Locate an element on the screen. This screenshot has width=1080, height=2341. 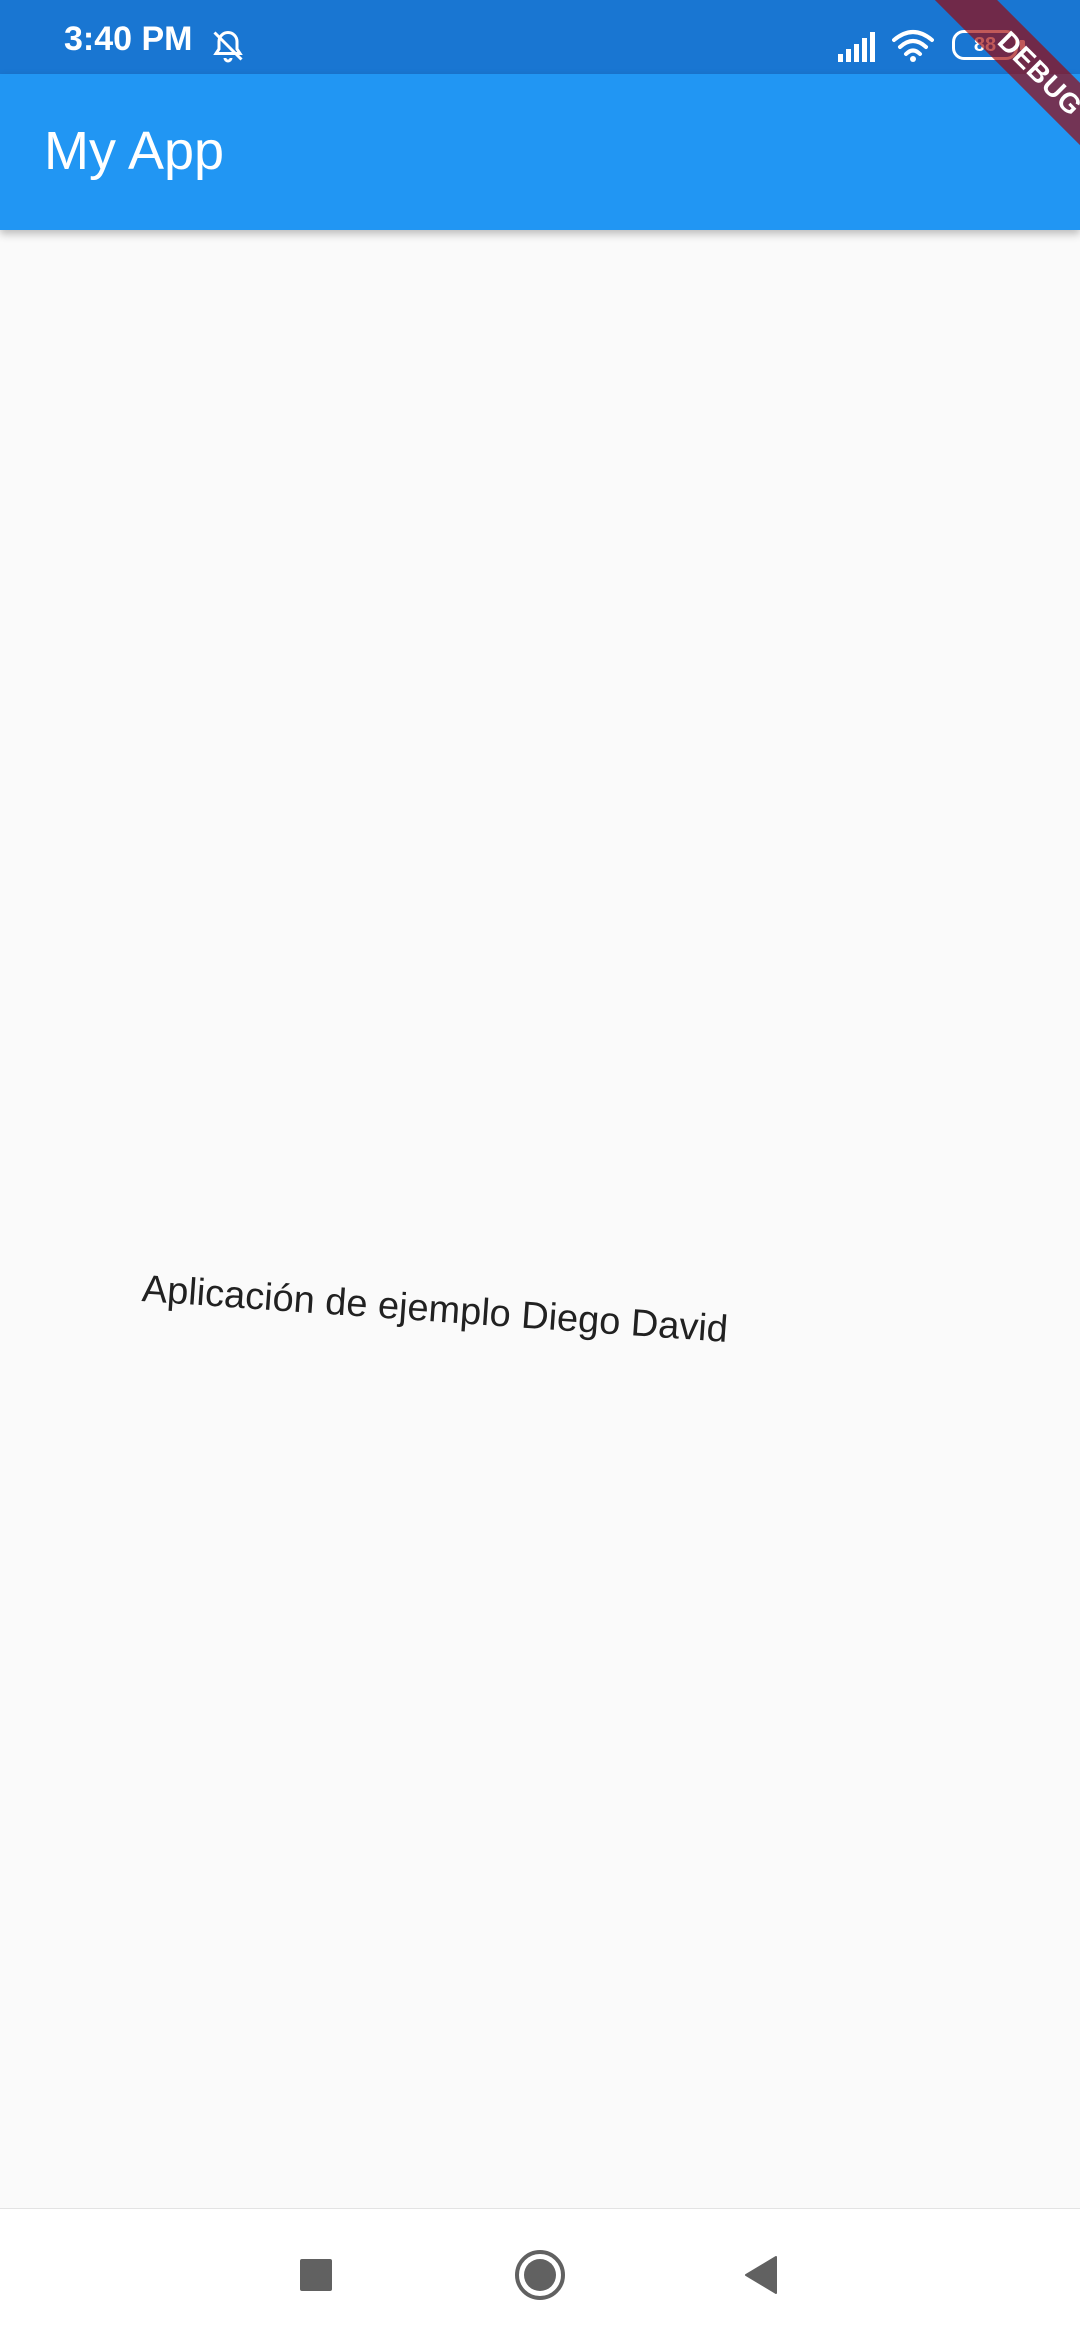
battery-nub is located at coordinates (1022, 45).